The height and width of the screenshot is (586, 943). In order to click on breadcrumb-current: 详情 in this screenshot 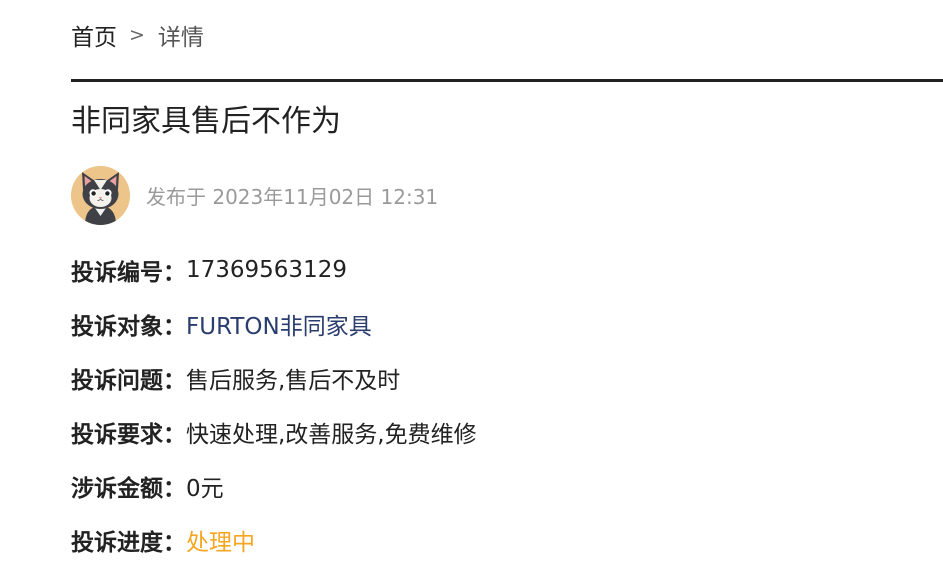, I will do `click(180, 38)`.